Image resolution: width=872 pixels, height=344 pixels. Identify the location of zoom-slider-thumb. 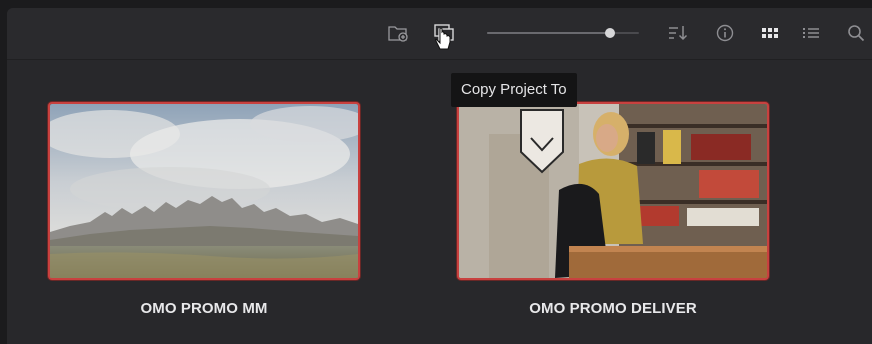
(610, 33).